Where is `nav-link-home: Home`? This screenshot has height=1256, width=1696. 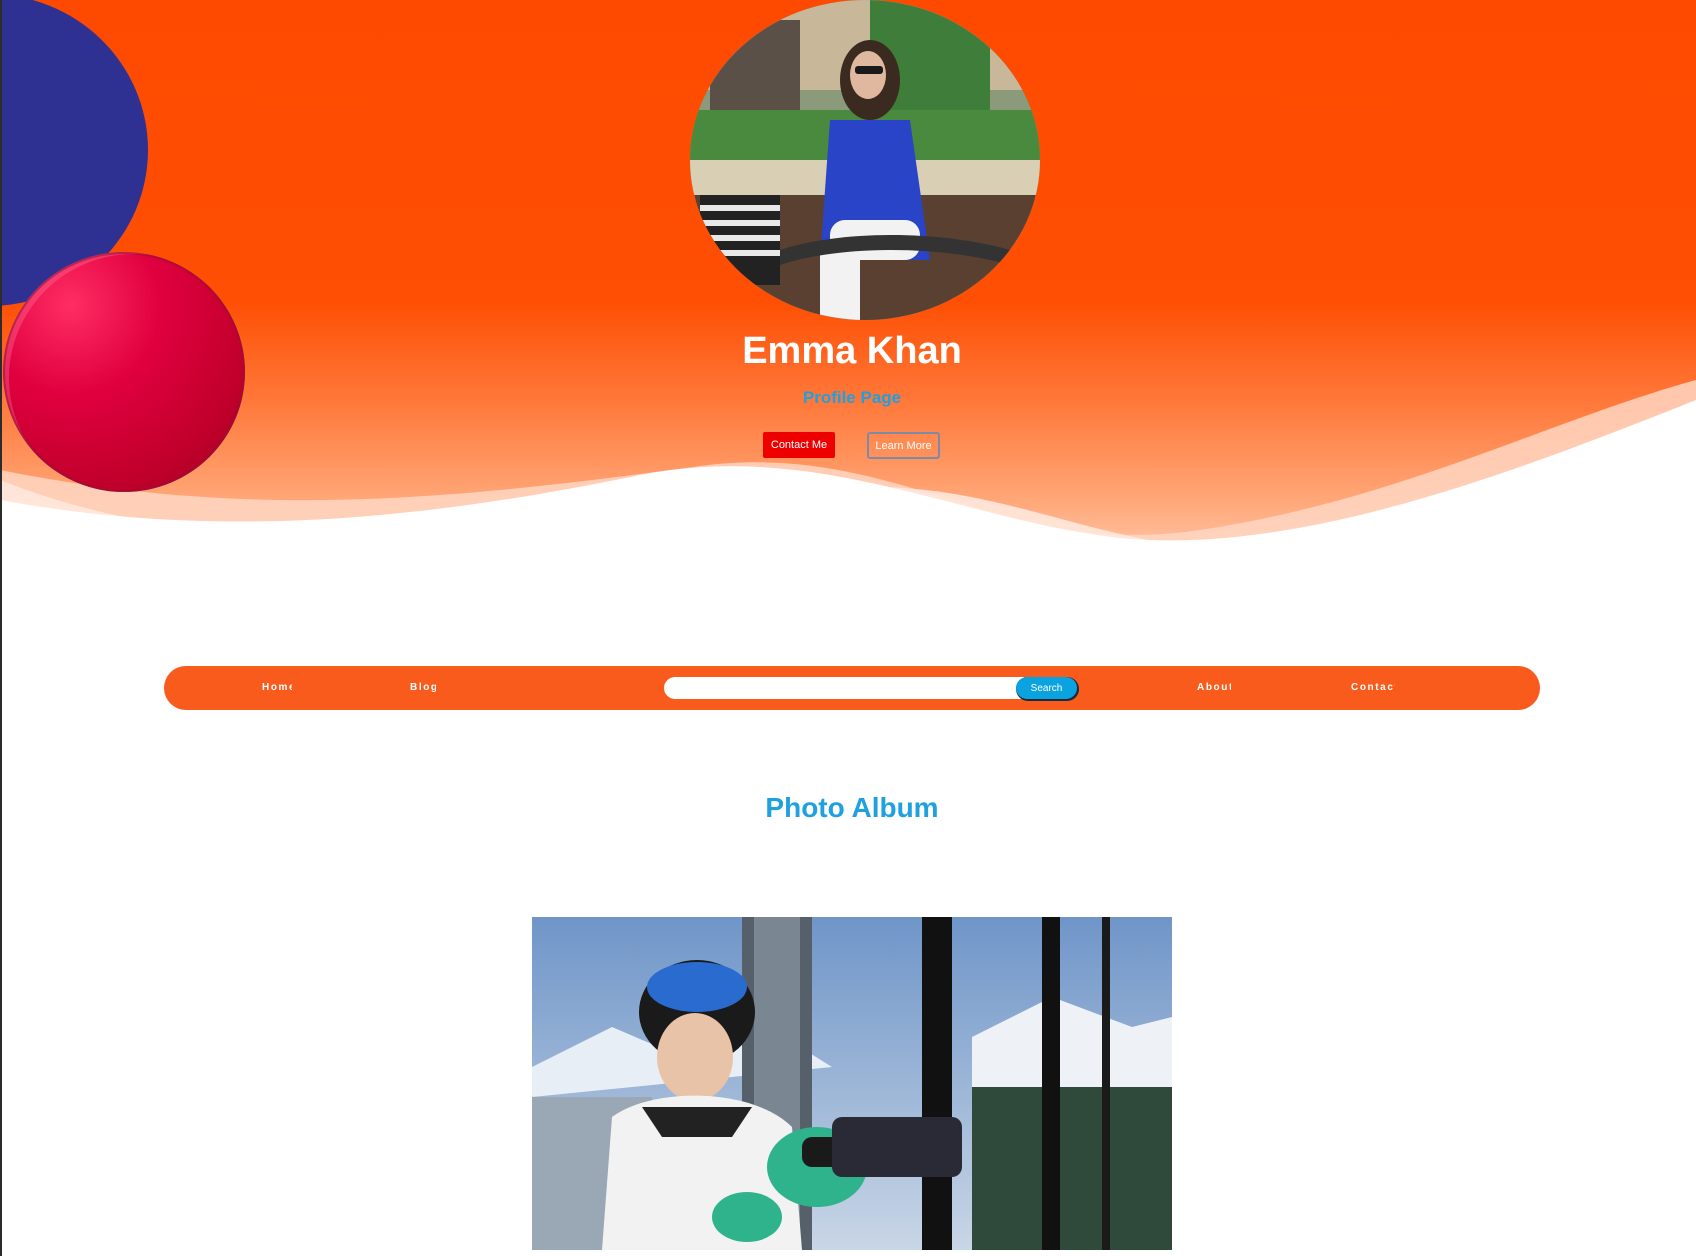 nav-link-home: Home is located at coordinates (277, 688).